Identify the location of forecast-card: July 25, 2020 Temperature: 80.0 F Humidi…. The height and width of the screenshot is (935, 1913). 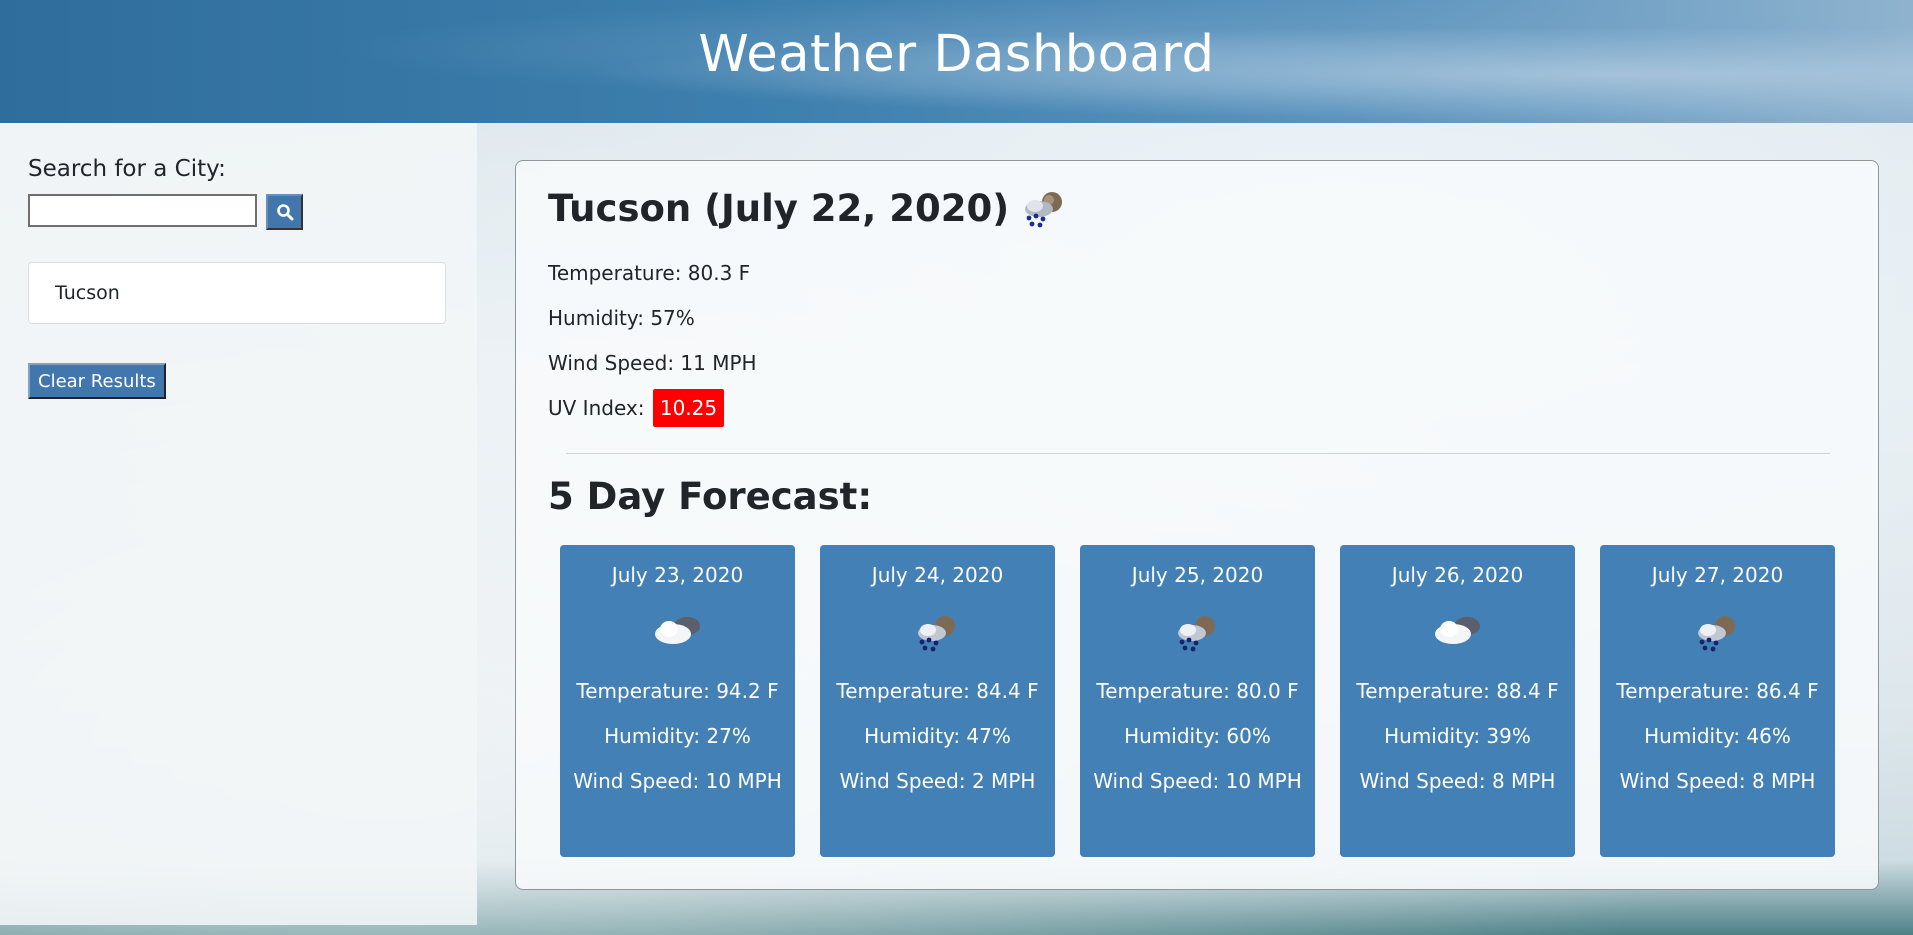
(1197, 701).